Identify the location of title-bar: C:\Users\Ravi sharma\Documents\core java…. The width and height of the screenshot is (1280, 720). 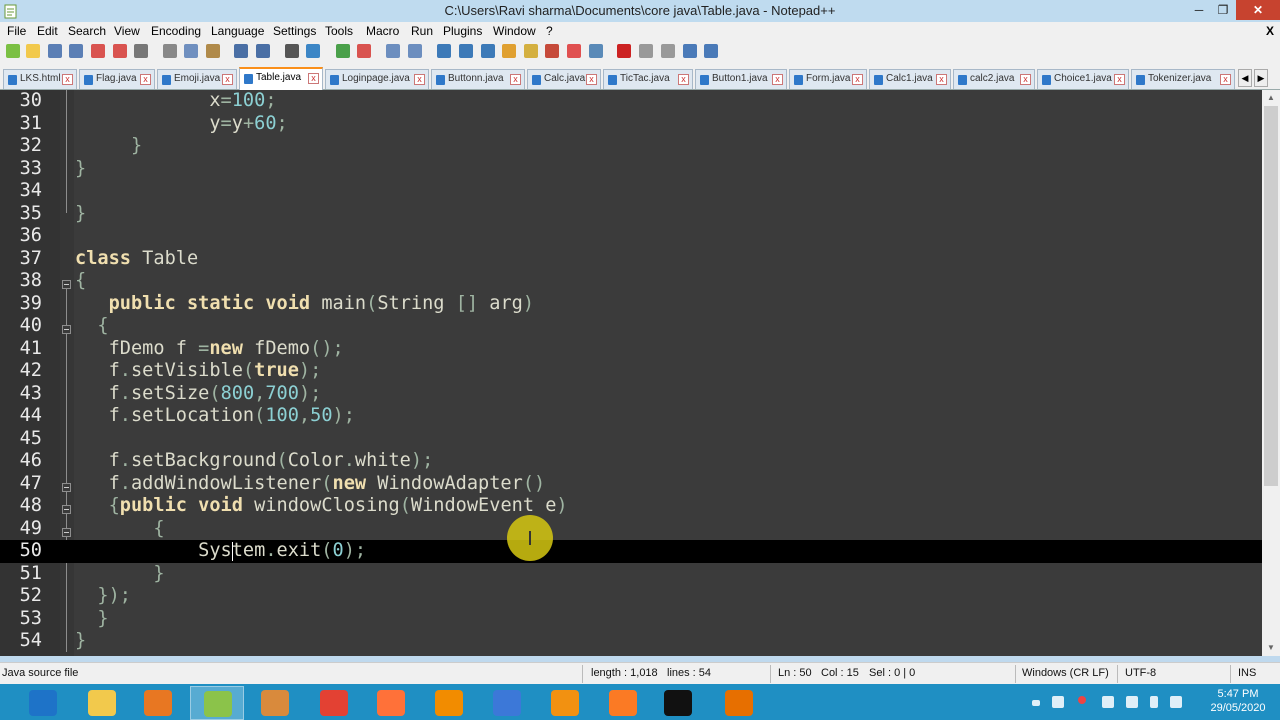
(640, 11).